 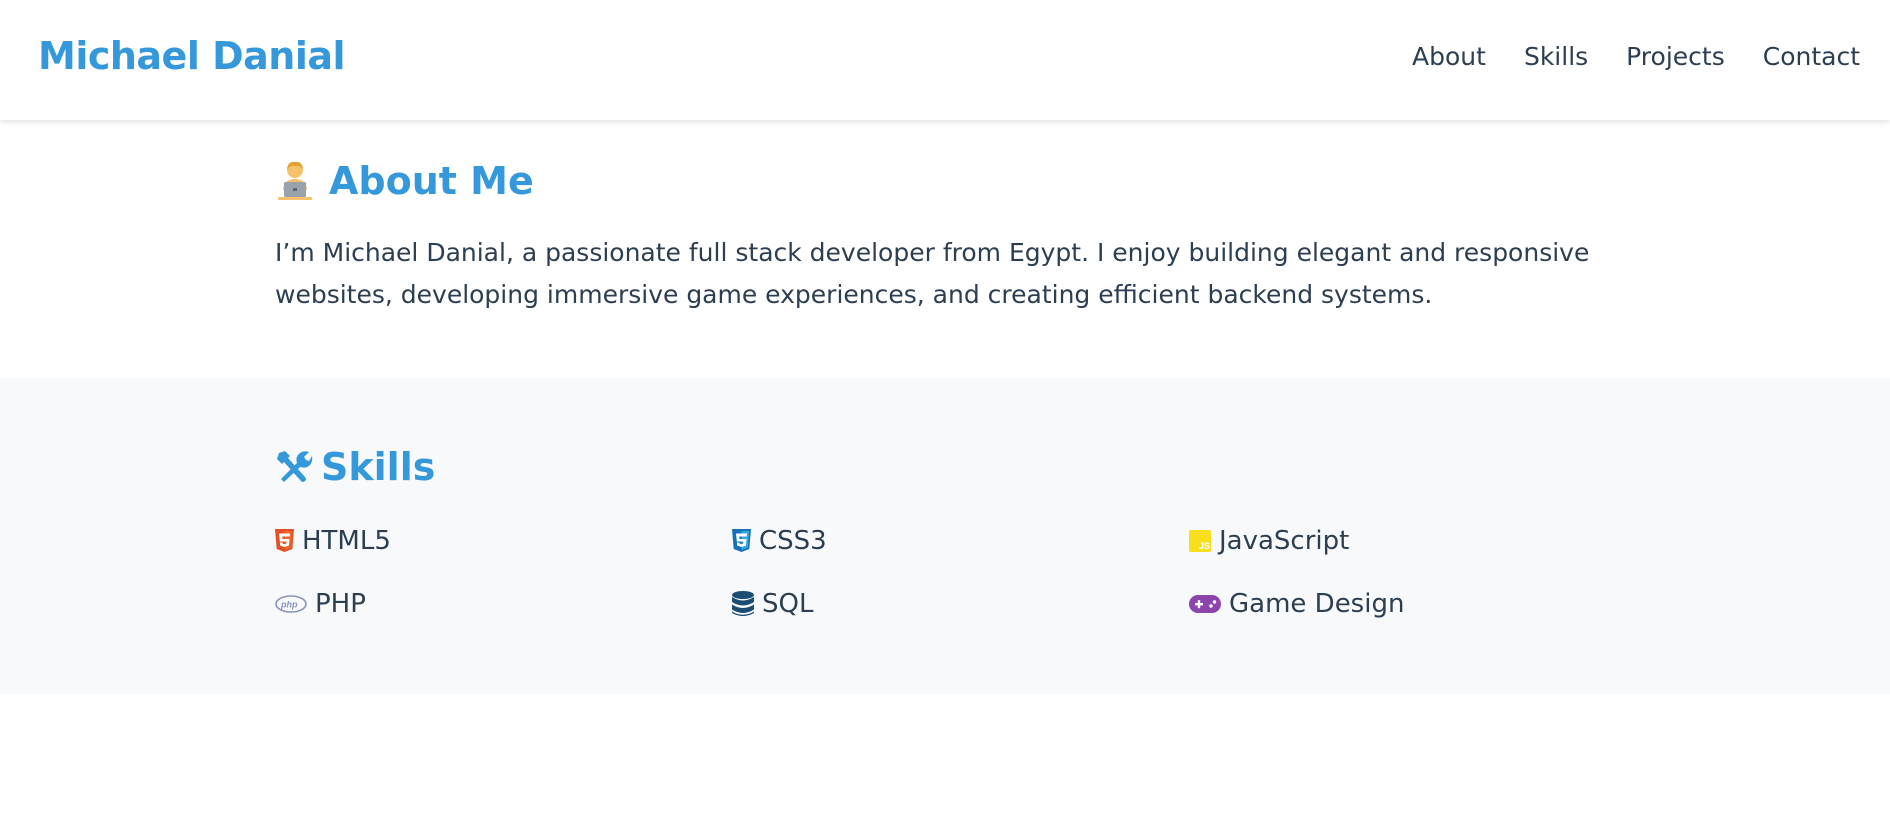 I want to click on php-icon: php, so click(x=291, y=603).